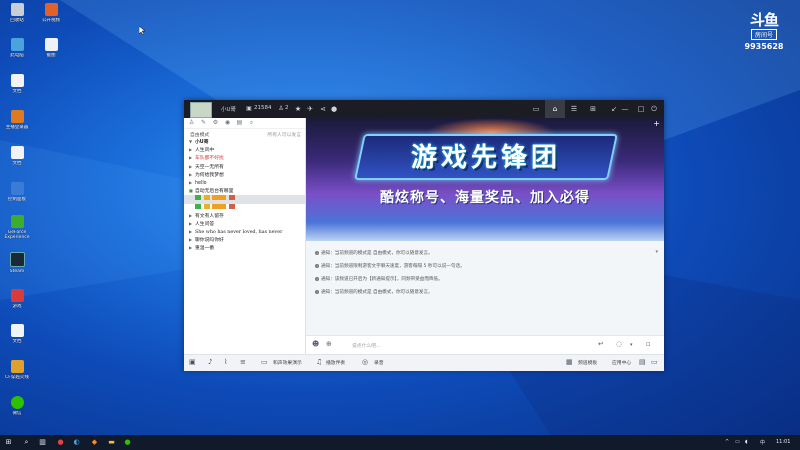  What do you see at coordinates (244, 150) in the screenshot?
I see `channel-item: ▶ 人生风中` at bounding box center [244, 150].